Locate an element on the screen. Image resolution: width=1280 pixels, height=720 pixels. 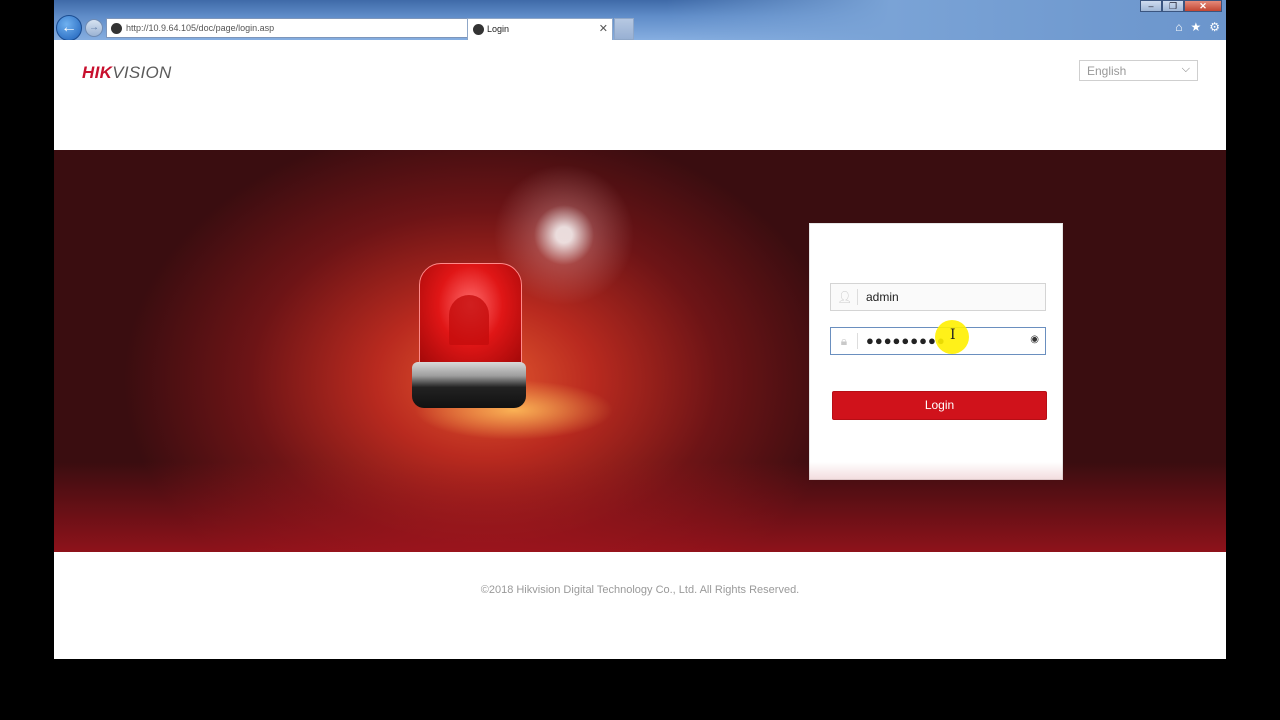
username-value: admin is located at coordinates (882, 297).